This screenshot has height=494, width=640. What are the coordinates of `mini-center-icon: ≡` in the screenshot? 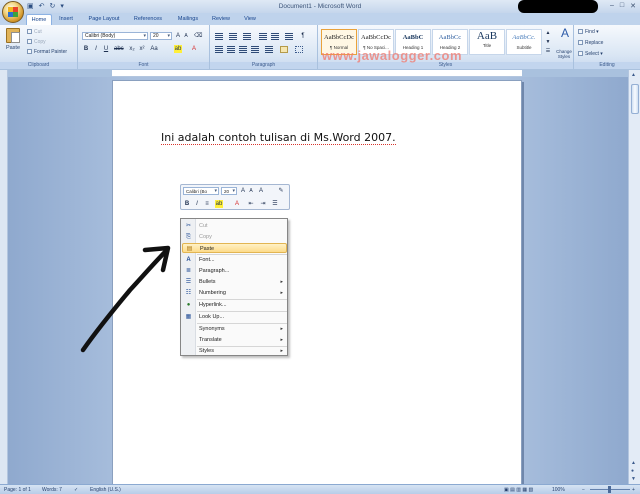 It's located at (207, 204).